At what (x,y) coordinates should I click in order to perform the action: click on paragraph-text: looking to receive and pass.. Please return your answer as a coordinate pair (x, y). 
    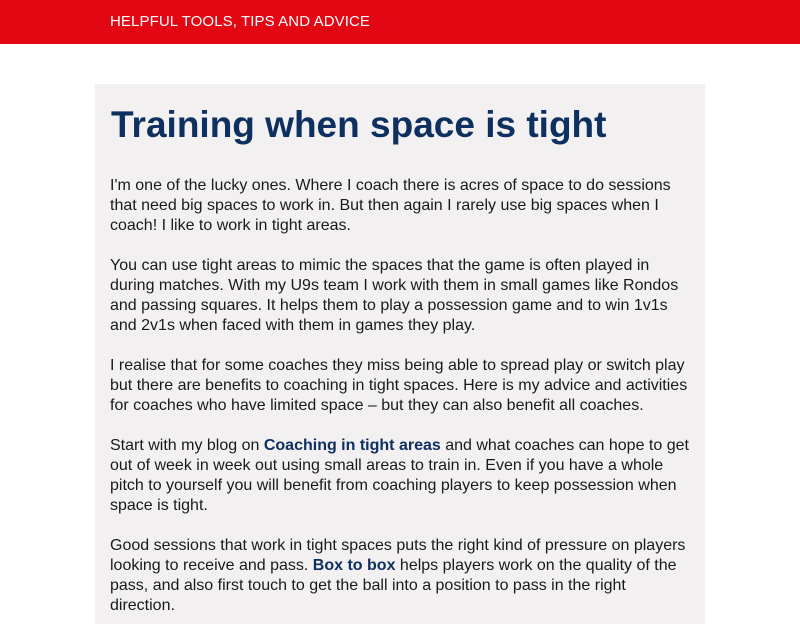
    Looking at the image, I should click on (211, 565).